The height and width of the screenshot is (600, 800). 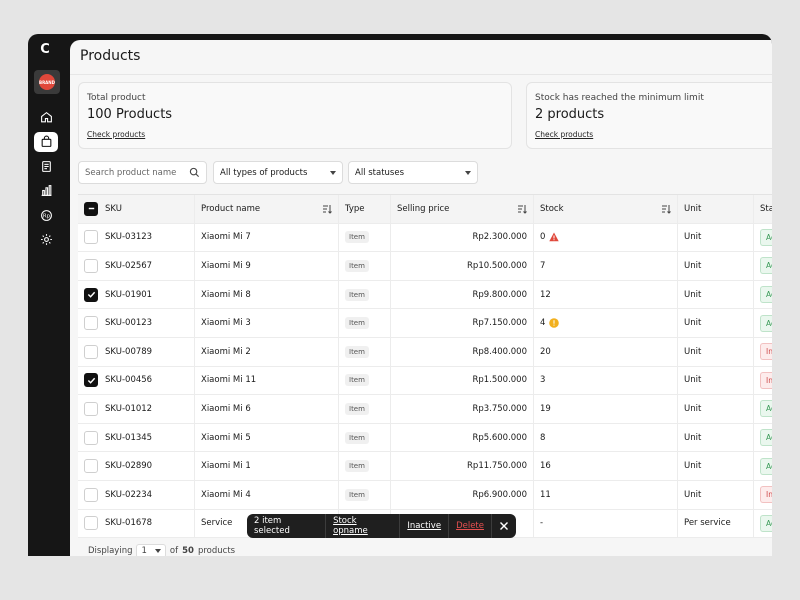 What do you see at coordinates (46, 240) in the screenshot?
I see `sidebar-item-gear` at bounding box center [46, 240].